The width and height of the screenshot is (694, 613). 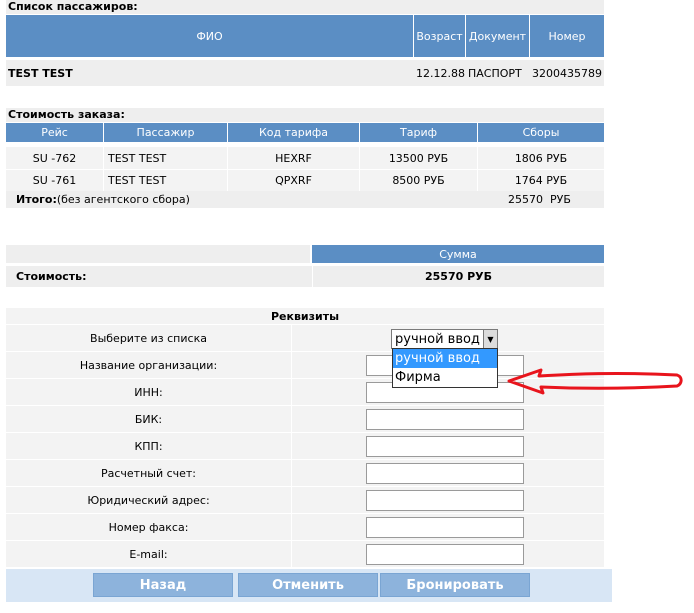 What do you see at coordinates (294, 158) in the screenshot?
I see `fare-code: HEXRF` at bounding box center [294, 158].